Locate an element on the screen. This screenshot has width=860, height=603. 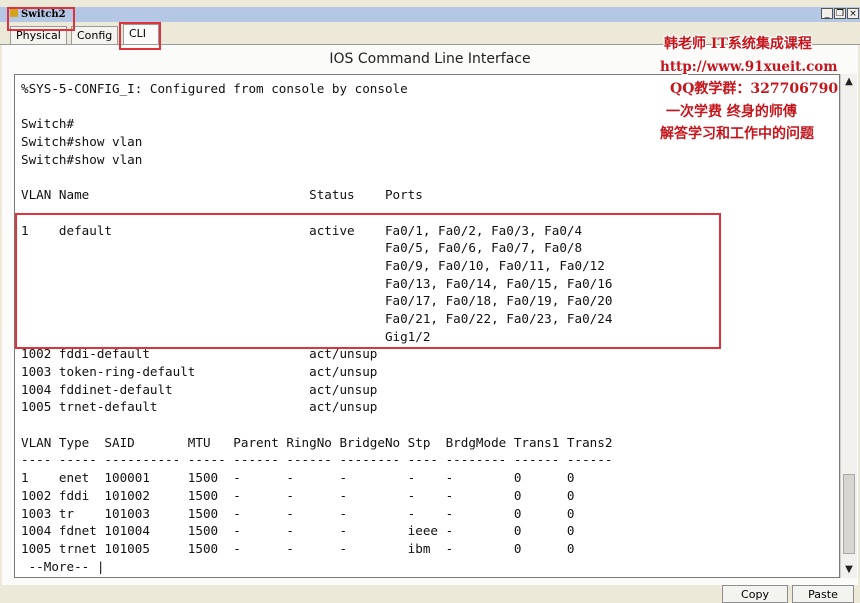
console-line: 1005 trnet 101005 1500 - - - ibm - 0 0 is located at coordinates (298, 548).